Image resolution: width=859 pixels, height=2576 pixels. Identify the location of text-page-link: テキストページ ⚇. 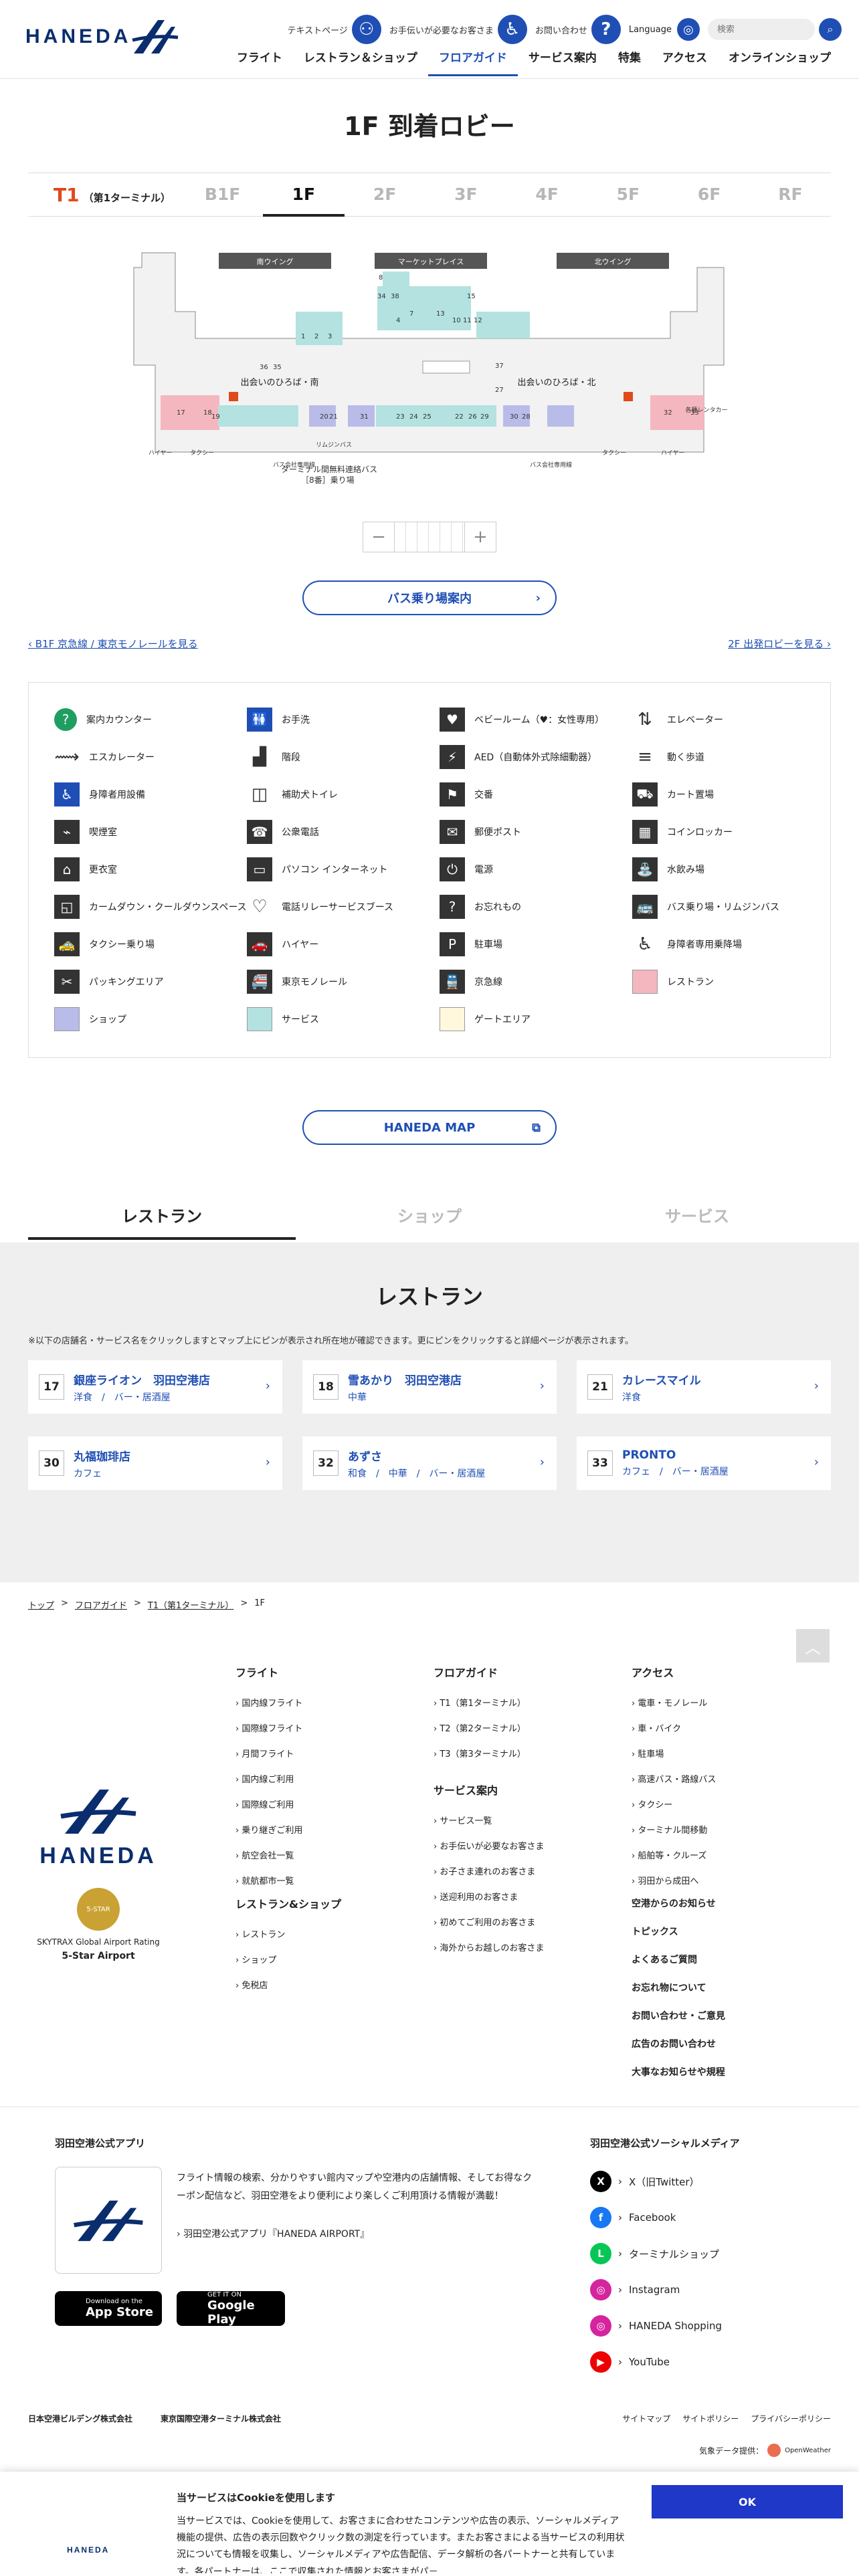
(334, 30).